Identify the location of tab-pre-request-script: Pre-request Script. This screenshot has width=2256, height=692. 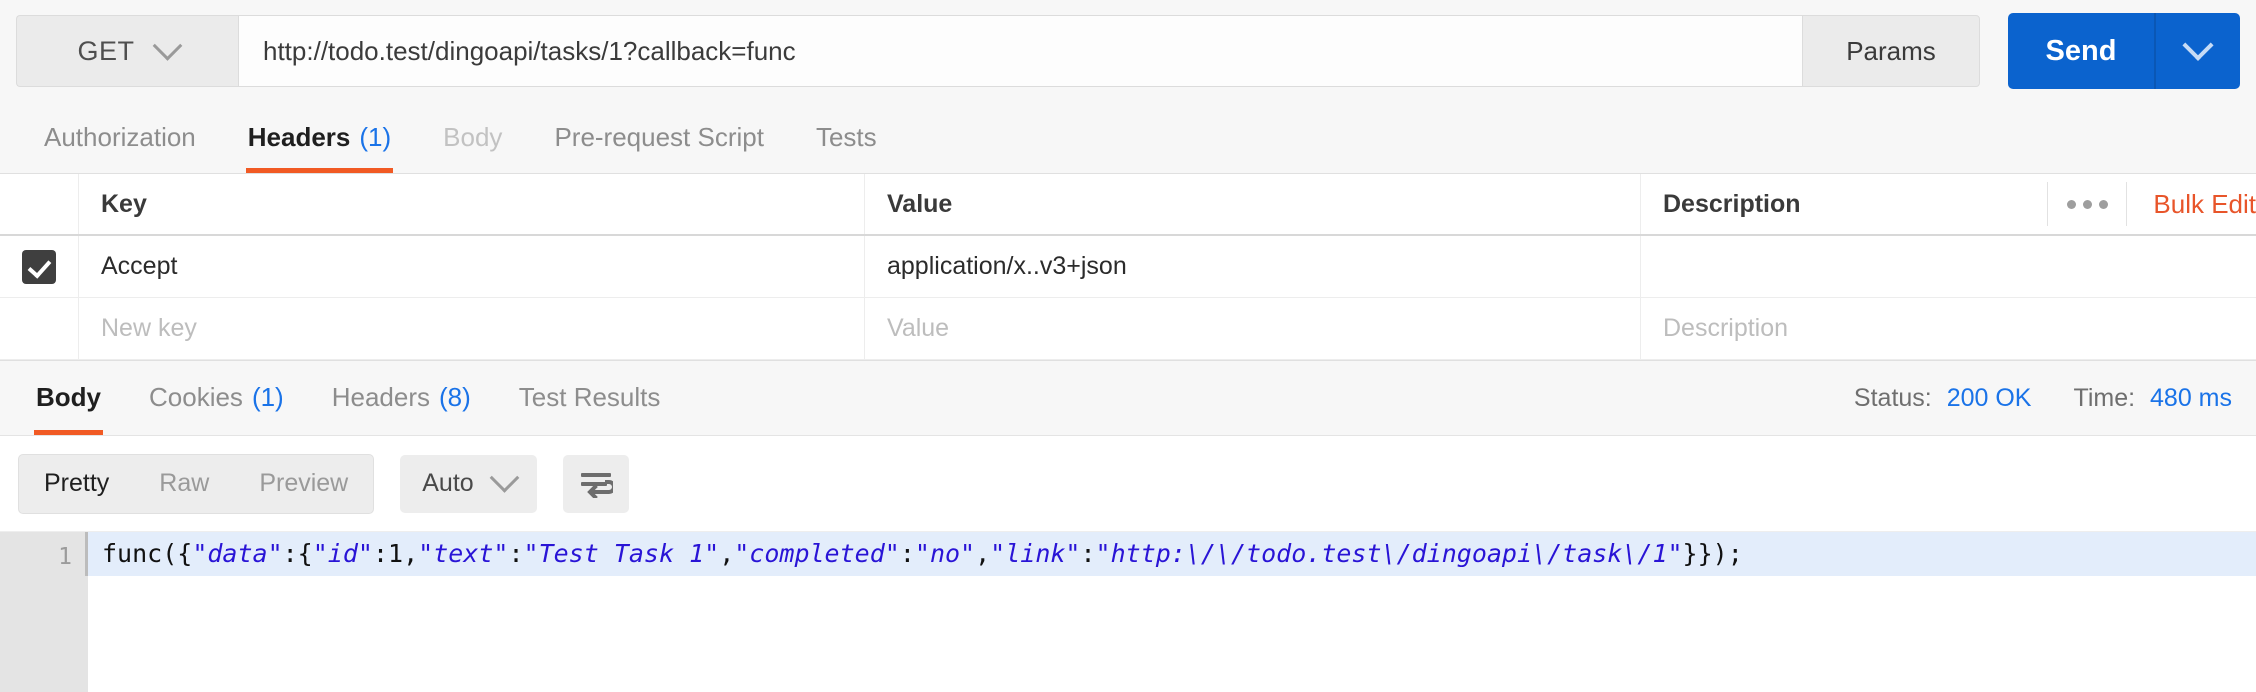
(659, 137).